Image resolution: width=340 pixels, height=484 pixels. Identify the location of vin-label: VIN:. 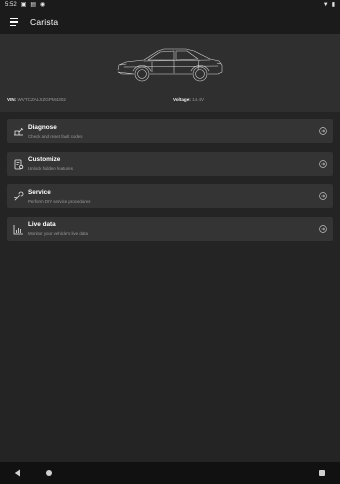
(12, 99).